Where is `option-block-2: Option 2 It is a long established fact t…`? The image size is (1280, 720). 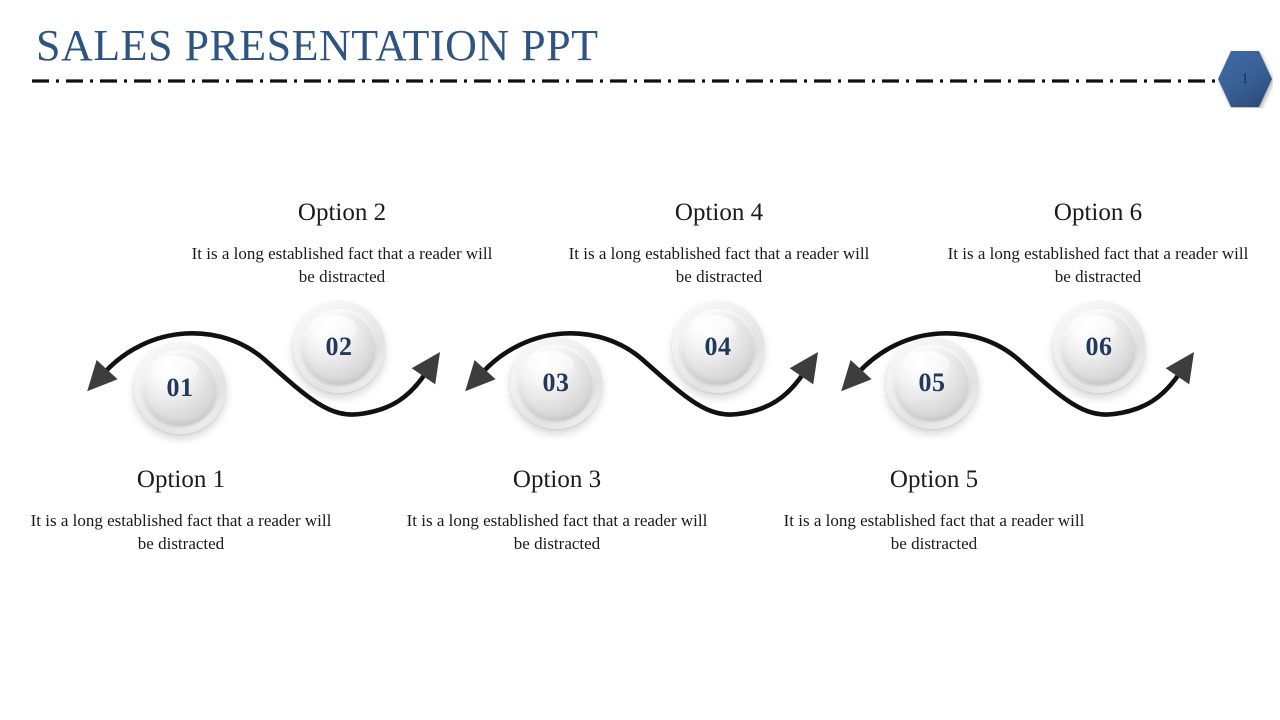
option-block-2: Option 2 It is a long established fact t… is located at coordinates (342, 243).